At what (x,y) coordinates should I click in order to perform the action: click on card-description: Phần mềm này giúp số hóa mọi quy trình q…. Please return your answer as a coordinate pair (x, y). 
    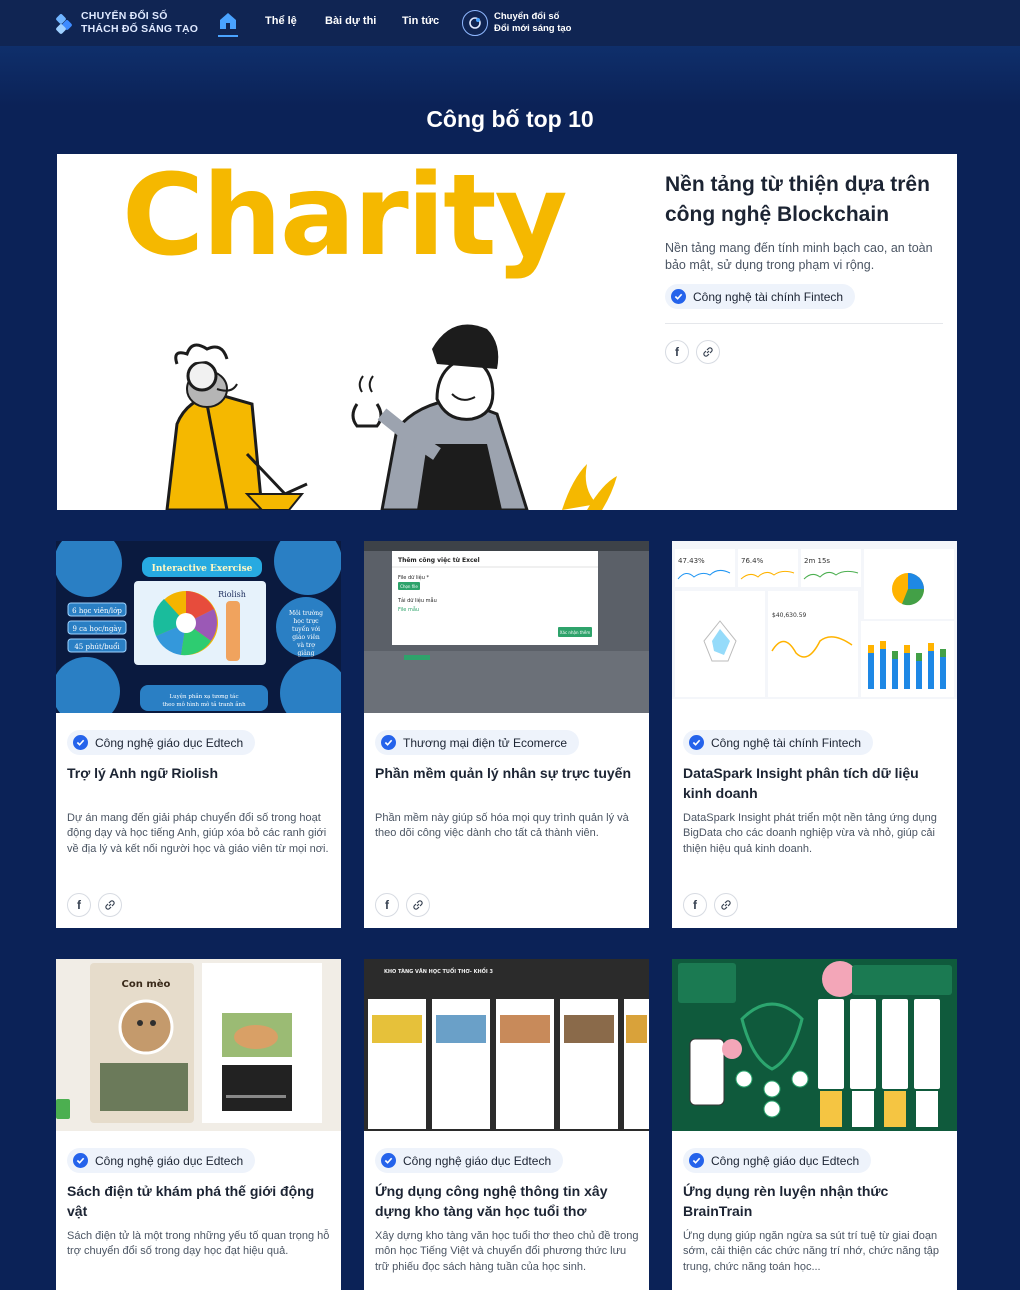
    Looking at the image, I should click on (502, 826).